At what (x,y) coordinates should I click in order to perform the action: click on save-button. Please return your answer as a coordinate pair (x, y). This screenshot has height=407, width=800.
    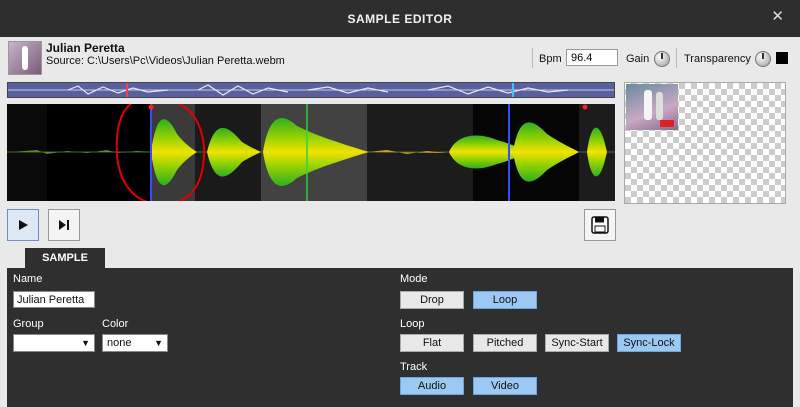
    Looking at the image, I should click on (600, 225).